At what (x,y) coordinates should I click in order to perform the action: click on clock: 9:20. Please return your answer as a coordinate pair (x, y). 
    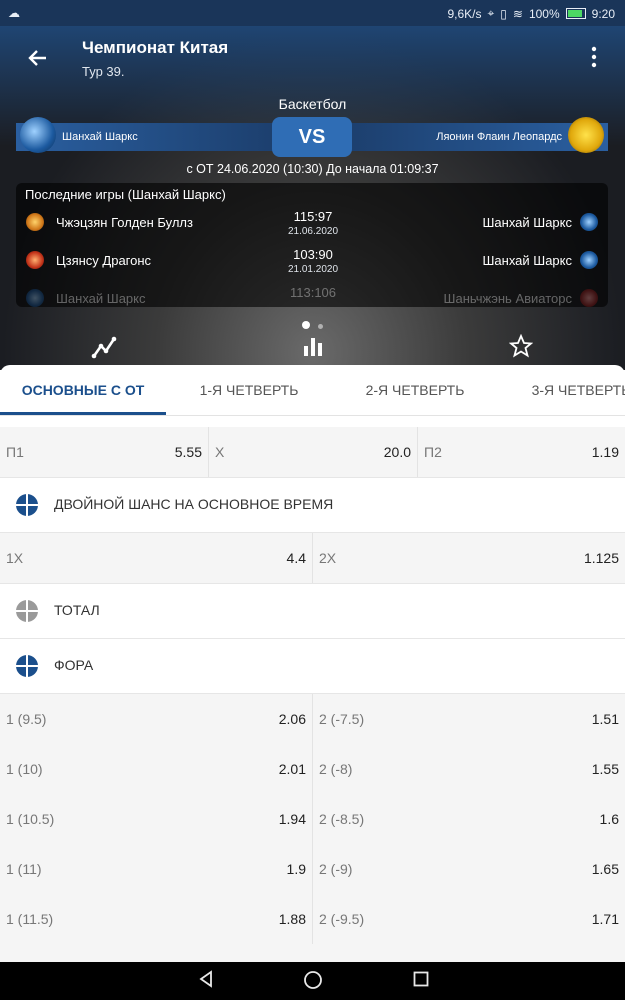
    Looking at the image, I should click on (603, 13).